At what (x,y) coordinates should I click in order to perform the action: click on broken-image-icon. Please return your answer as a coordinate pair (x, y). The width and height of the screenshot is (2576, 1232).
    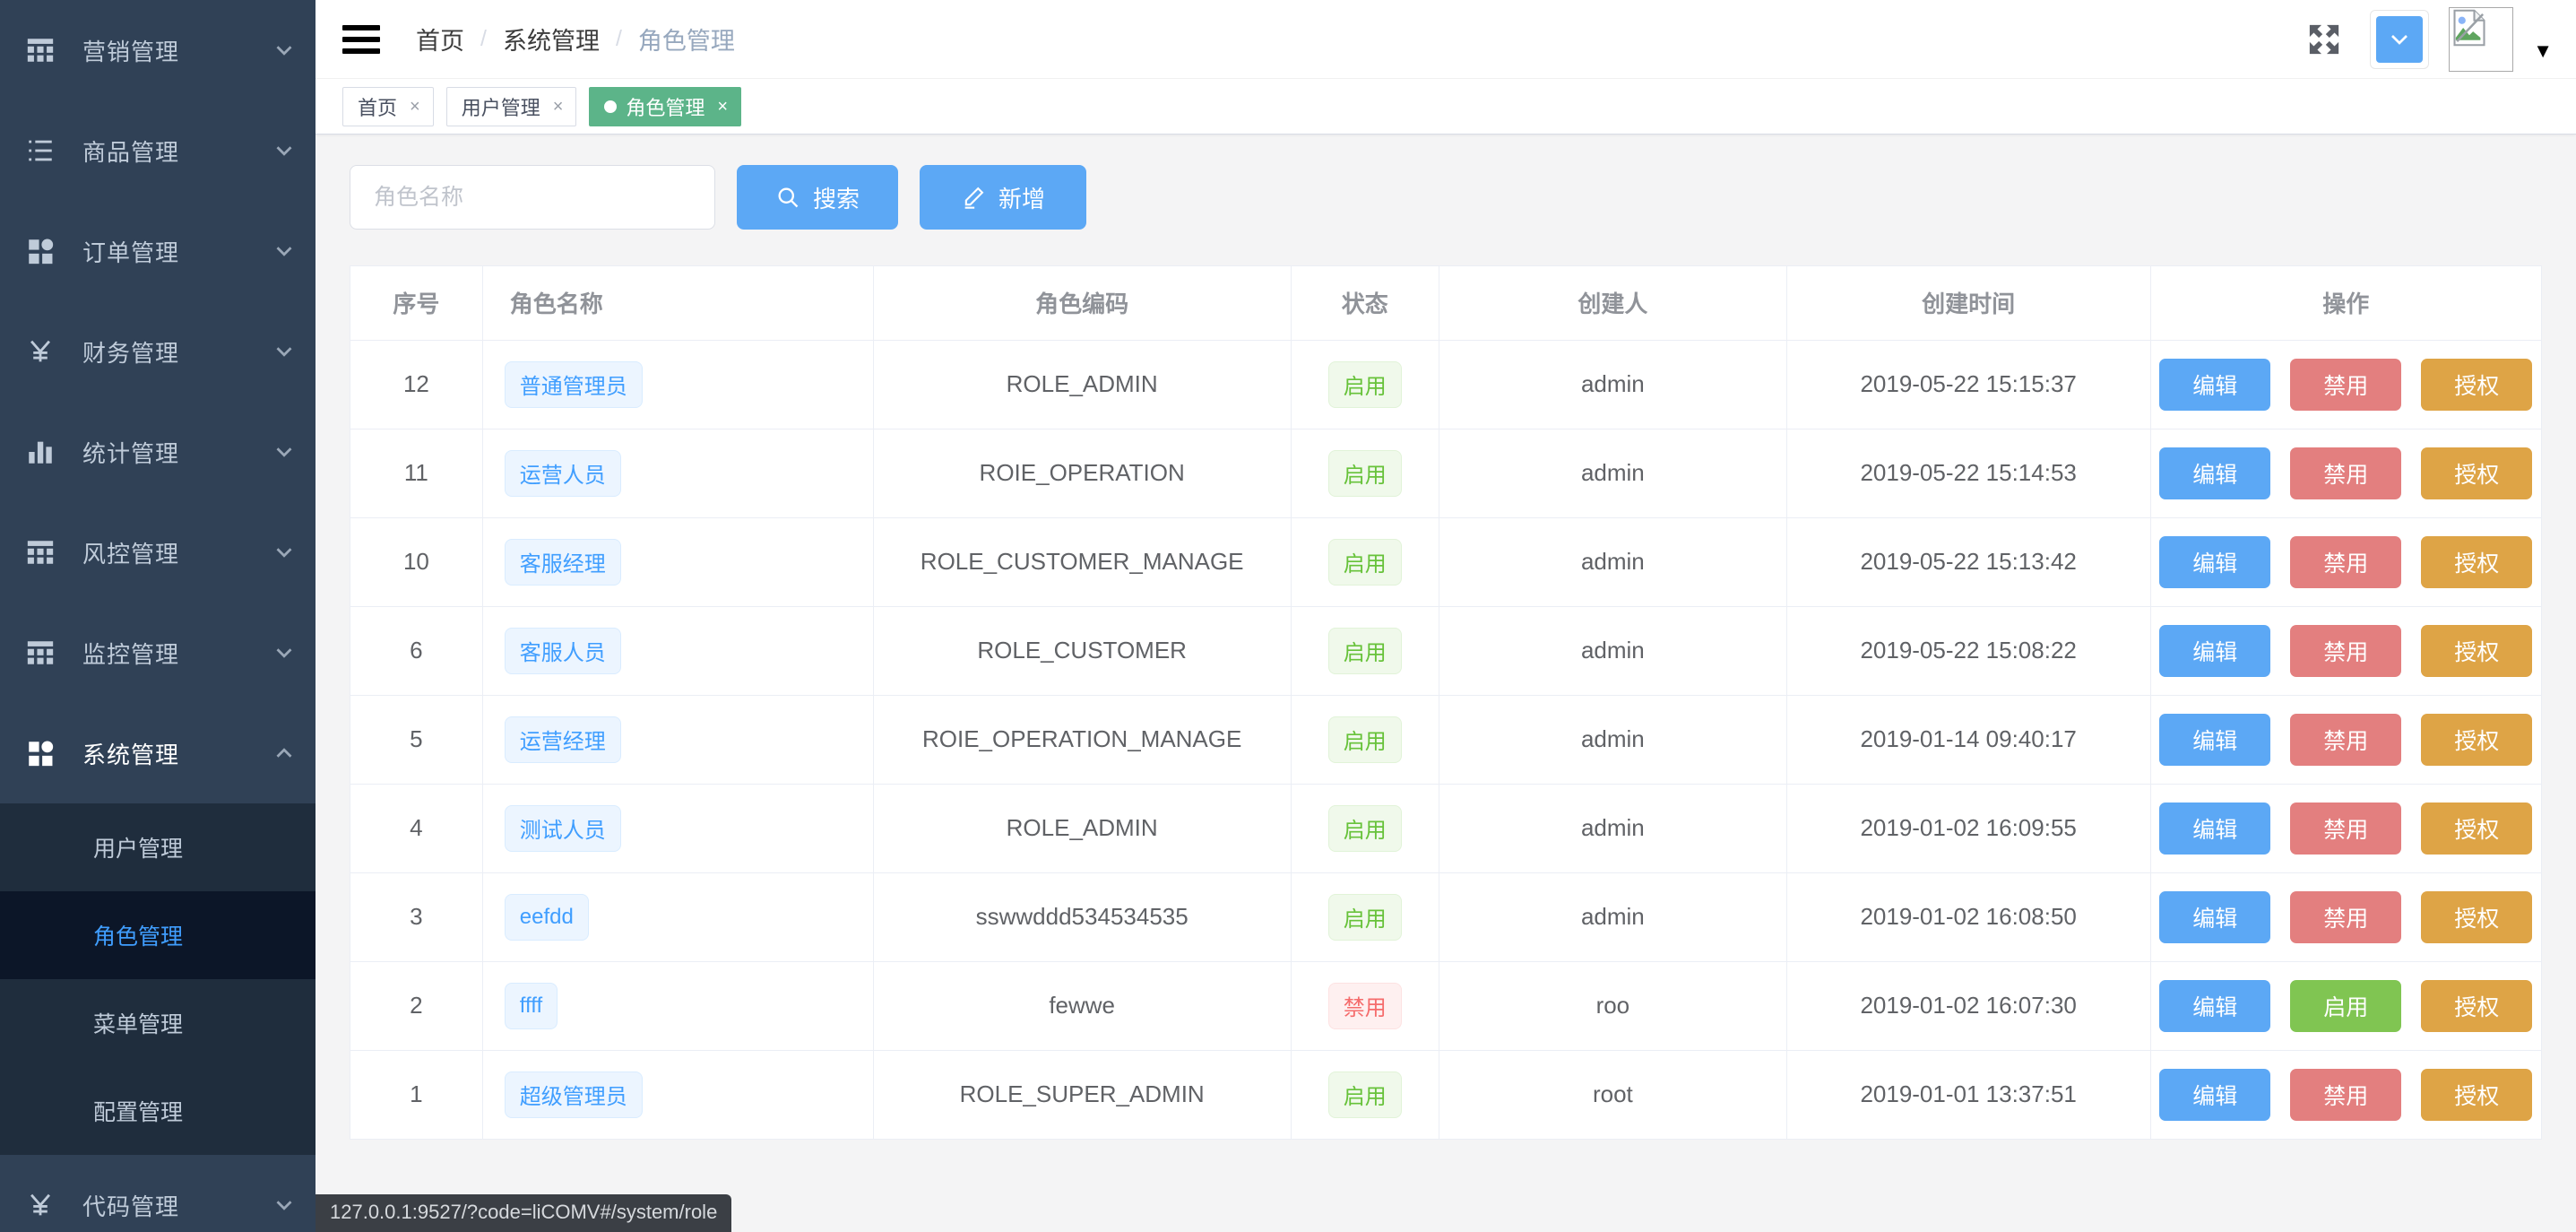
    Looking at the image, I should click on (2481, 39).